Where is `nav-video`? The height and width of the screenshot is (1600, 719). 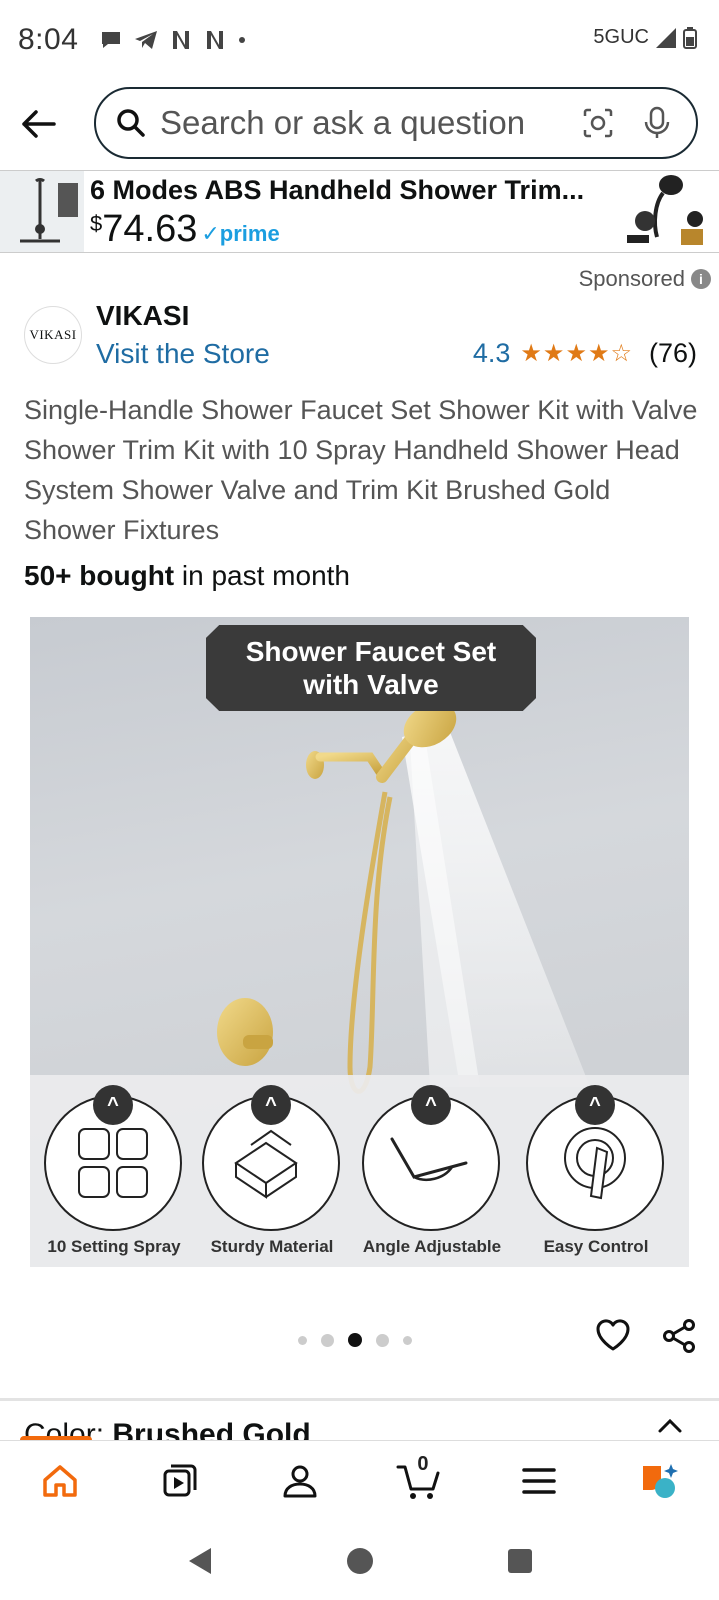
nav-video is located at coordinates (180, 1480).